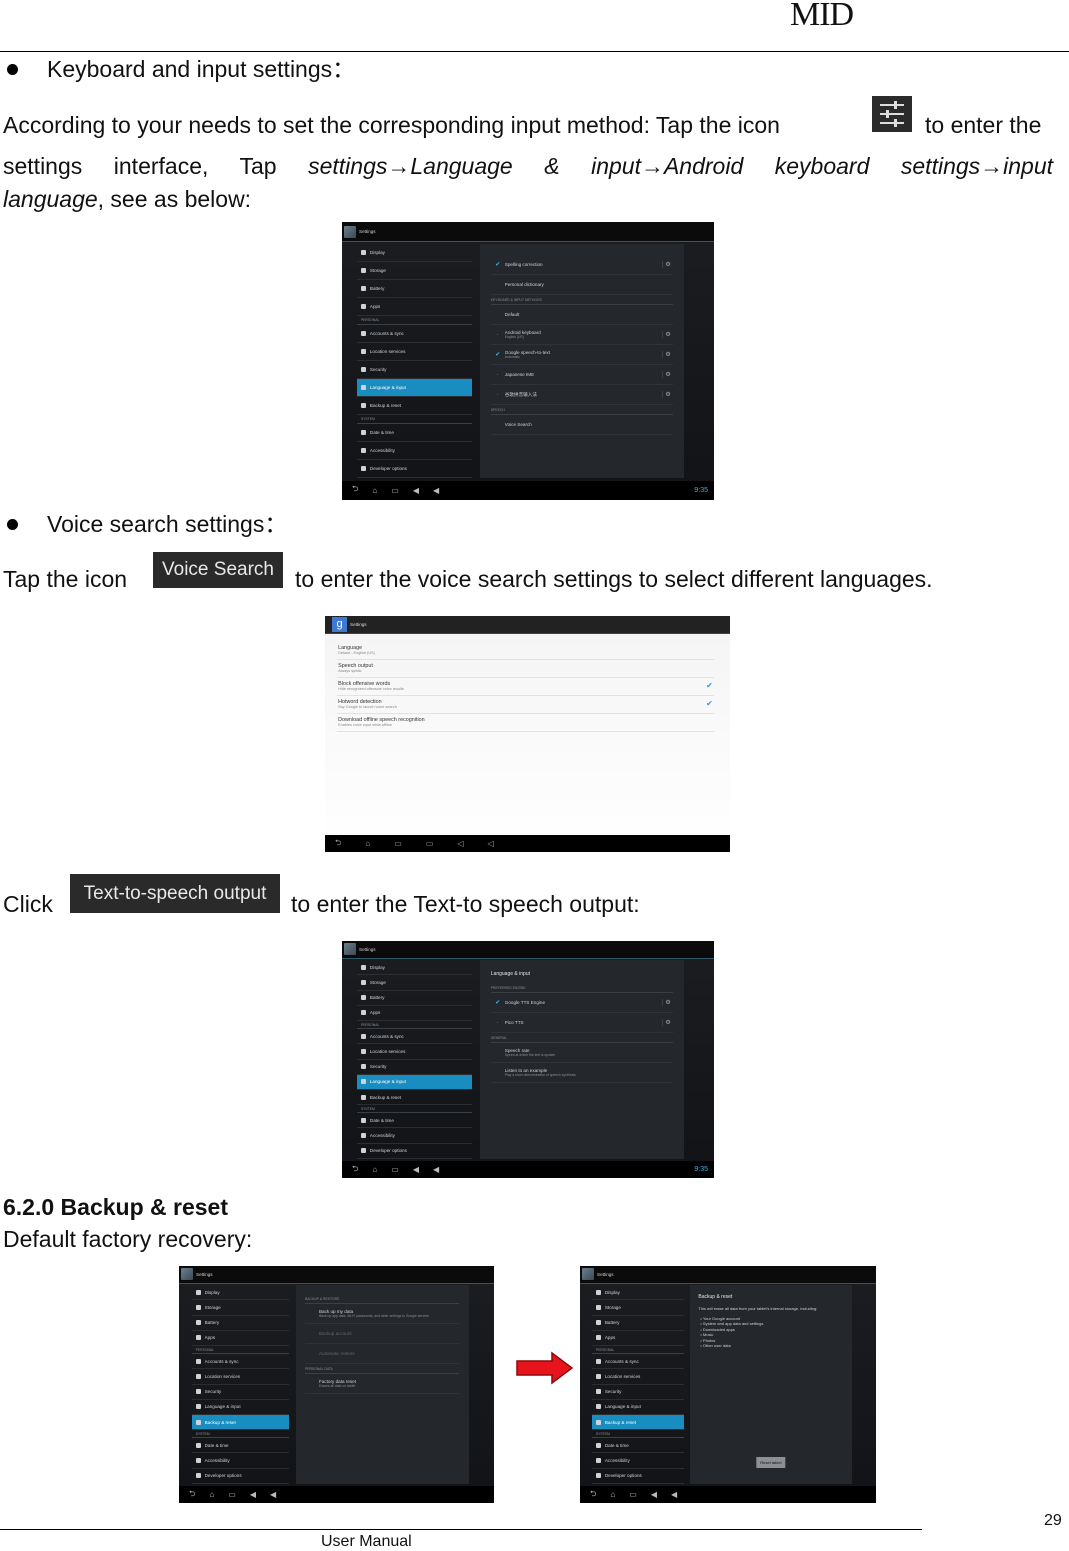 This screenshot has height=1551, width=1069. I want to click on panel-section-header: PERSONAL DATA, so click(382, 1369).